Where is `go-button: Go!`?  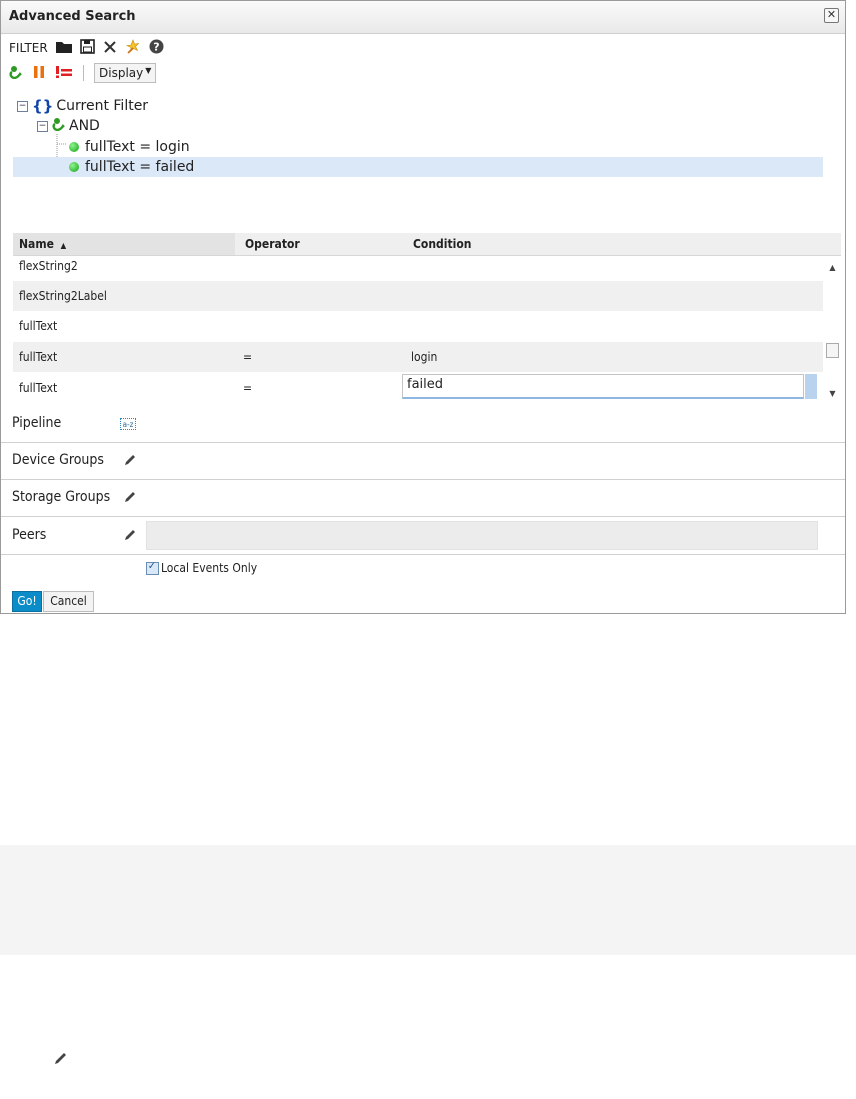
go-button: Go! is located at coordinates (27, 601).